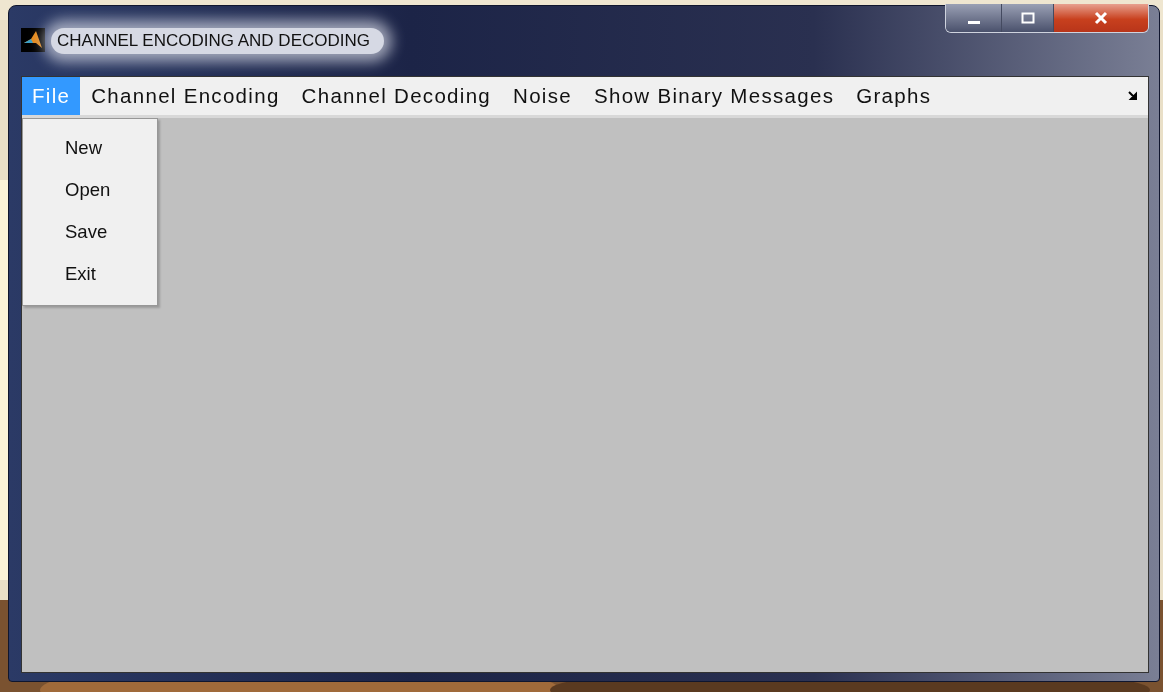  I want to click on menu-item: Noise, so click(542, 96).